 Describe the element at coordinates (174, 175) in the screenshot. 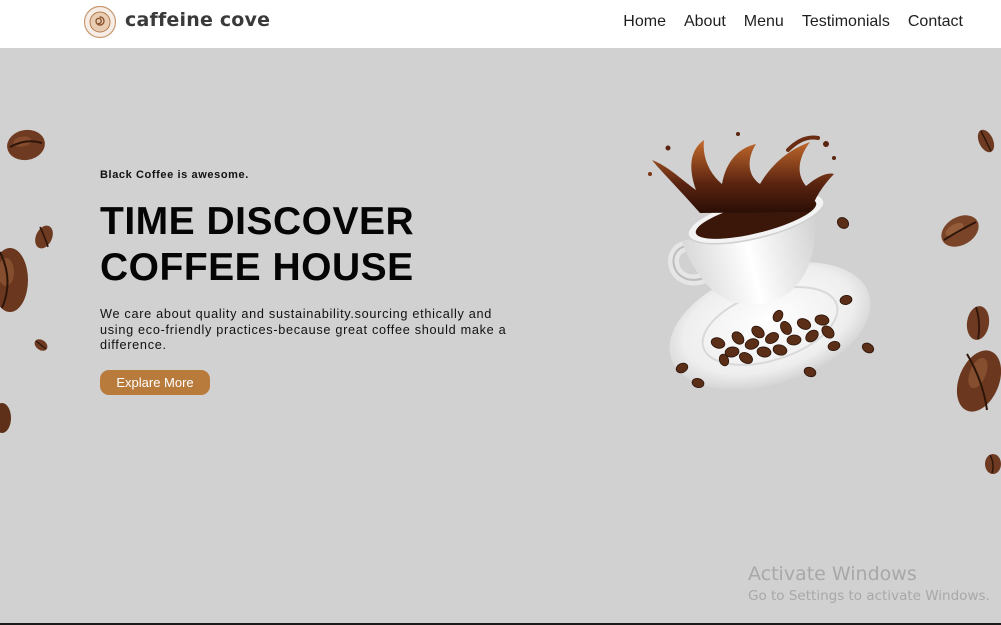

I see `hero-eyebrow: Black Coffee is awesome.` at that location.